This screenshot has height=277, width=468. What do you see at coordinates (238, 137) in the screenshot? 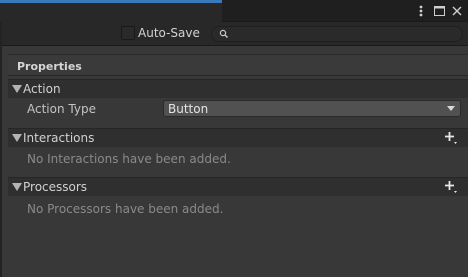
I see `interactions-section-header: Interactions` at bounding box center [238, 137].